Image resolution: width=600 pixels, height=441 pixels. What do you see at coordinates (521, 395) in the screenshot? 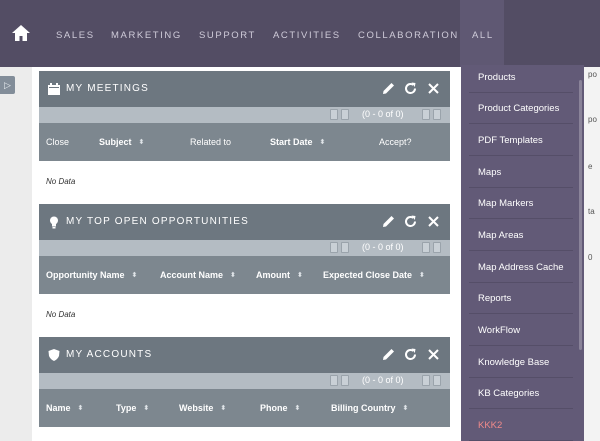
I see `menu-item-kb-categories: KB Categories` at bounding box center [521, 395].